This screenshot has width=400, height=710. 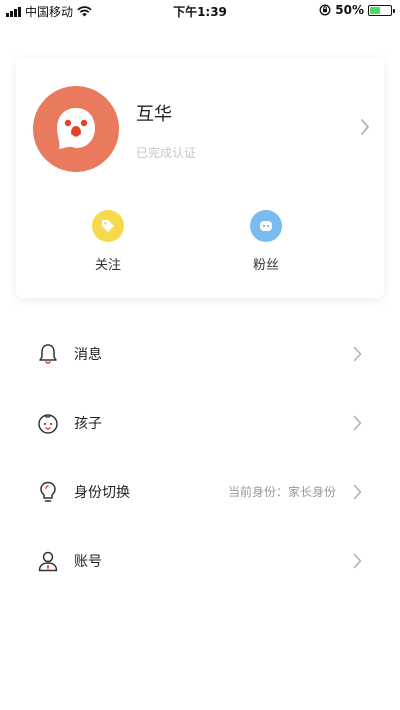 I want to click on menu-item-messages: 消息, so click(x=200, y=354).